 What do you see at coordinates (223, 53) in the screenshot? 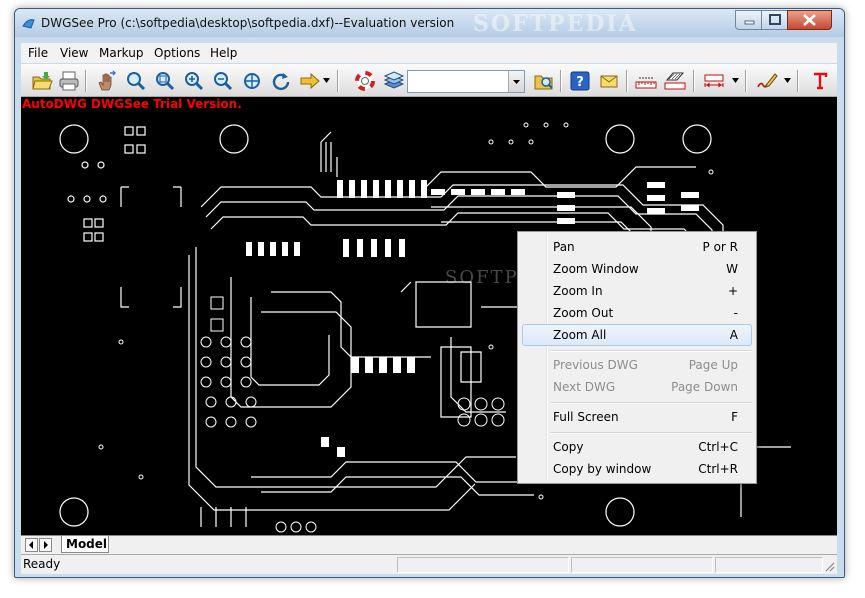
I see `menu-help: Help` at bounding box center [223, 53].